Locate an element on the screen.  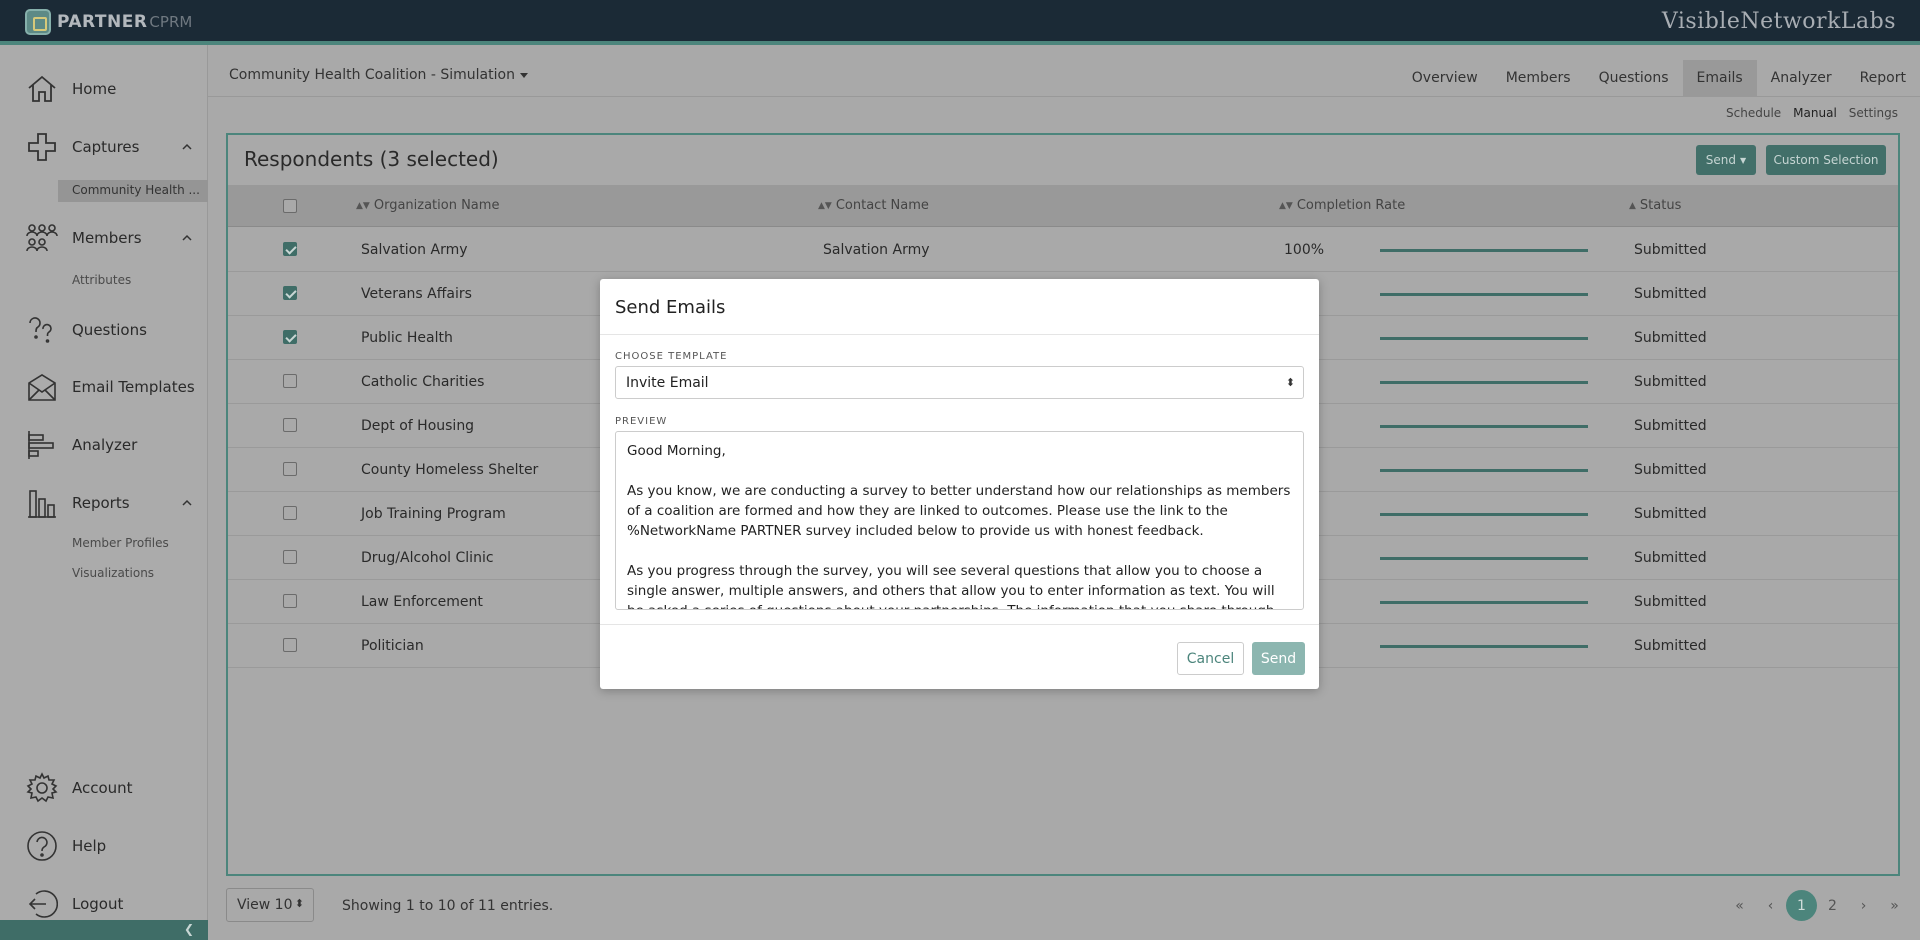
sidebar-label-help: Help is located at coordinates (89, 846).